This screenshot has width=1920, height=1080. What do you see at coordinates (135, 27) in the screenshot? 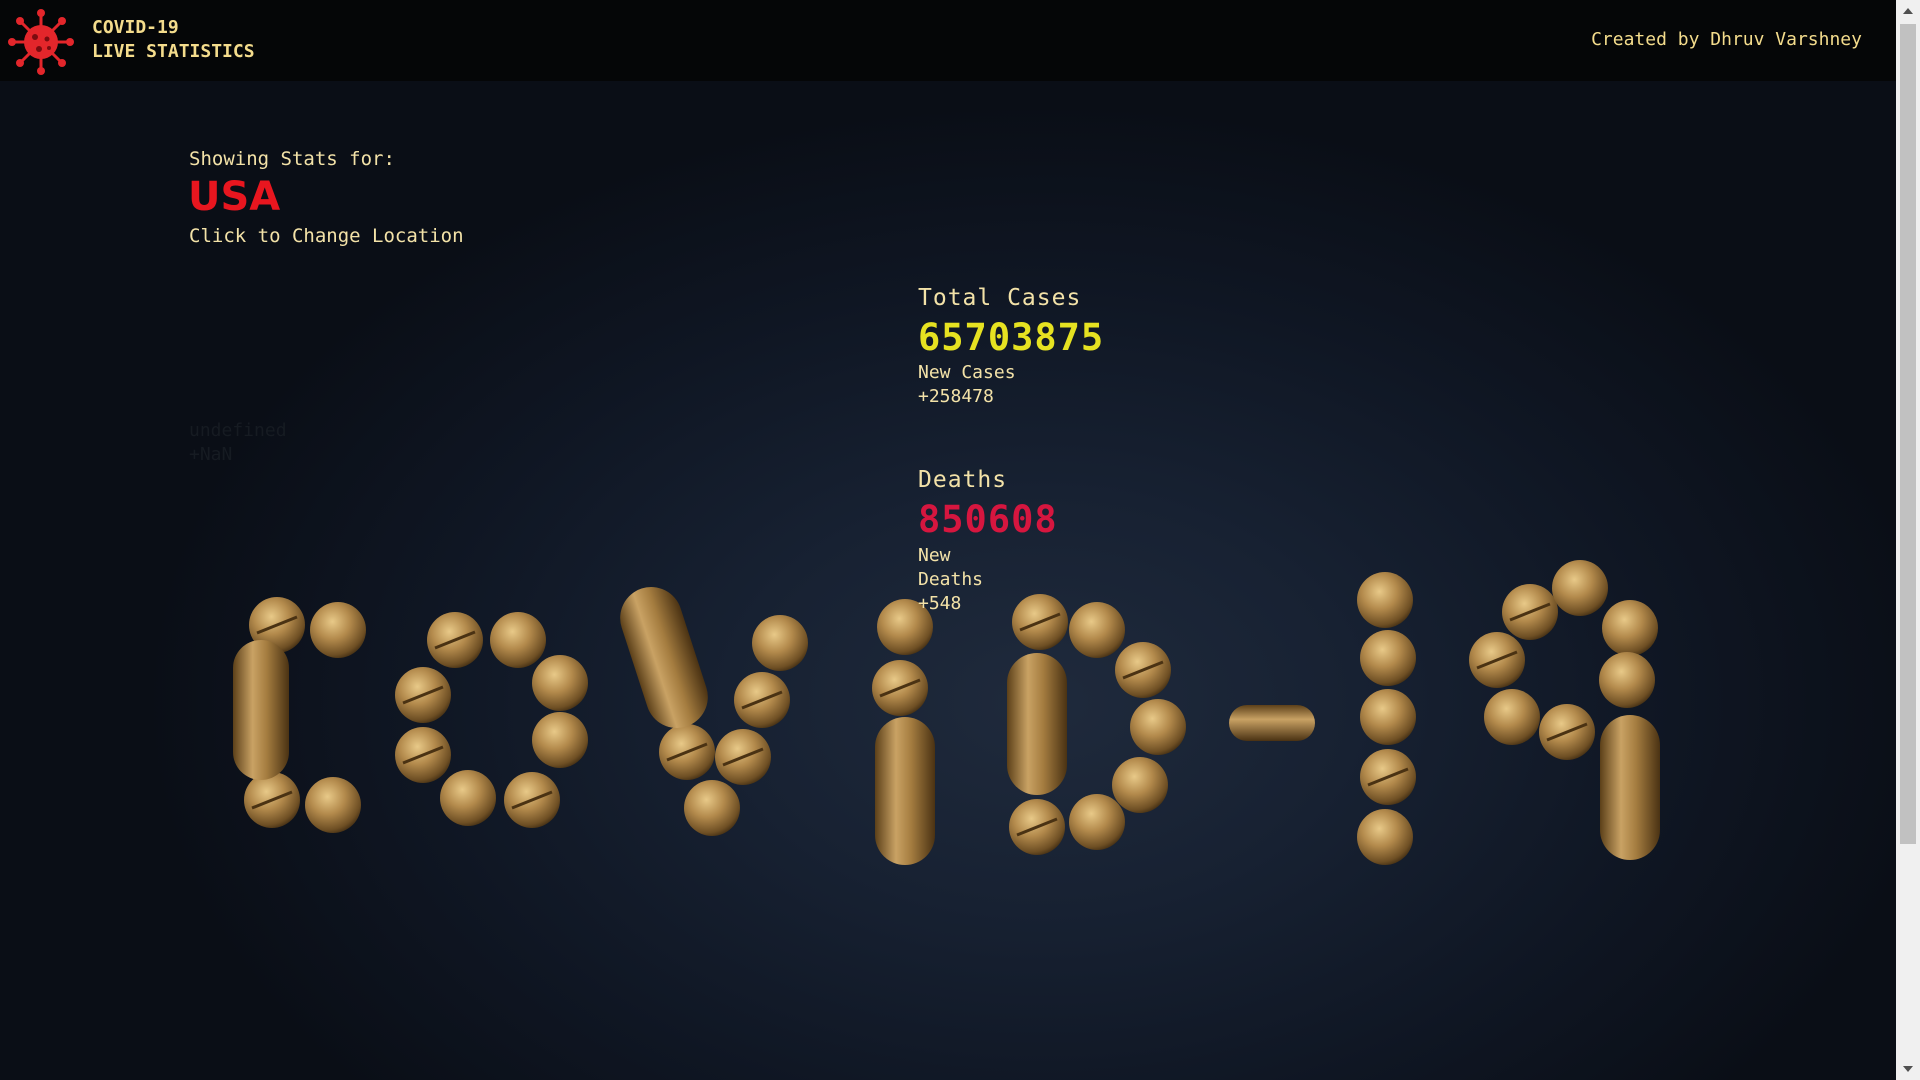
I see `brand-line-1: COVID-19` at bounding box center [135, 27].